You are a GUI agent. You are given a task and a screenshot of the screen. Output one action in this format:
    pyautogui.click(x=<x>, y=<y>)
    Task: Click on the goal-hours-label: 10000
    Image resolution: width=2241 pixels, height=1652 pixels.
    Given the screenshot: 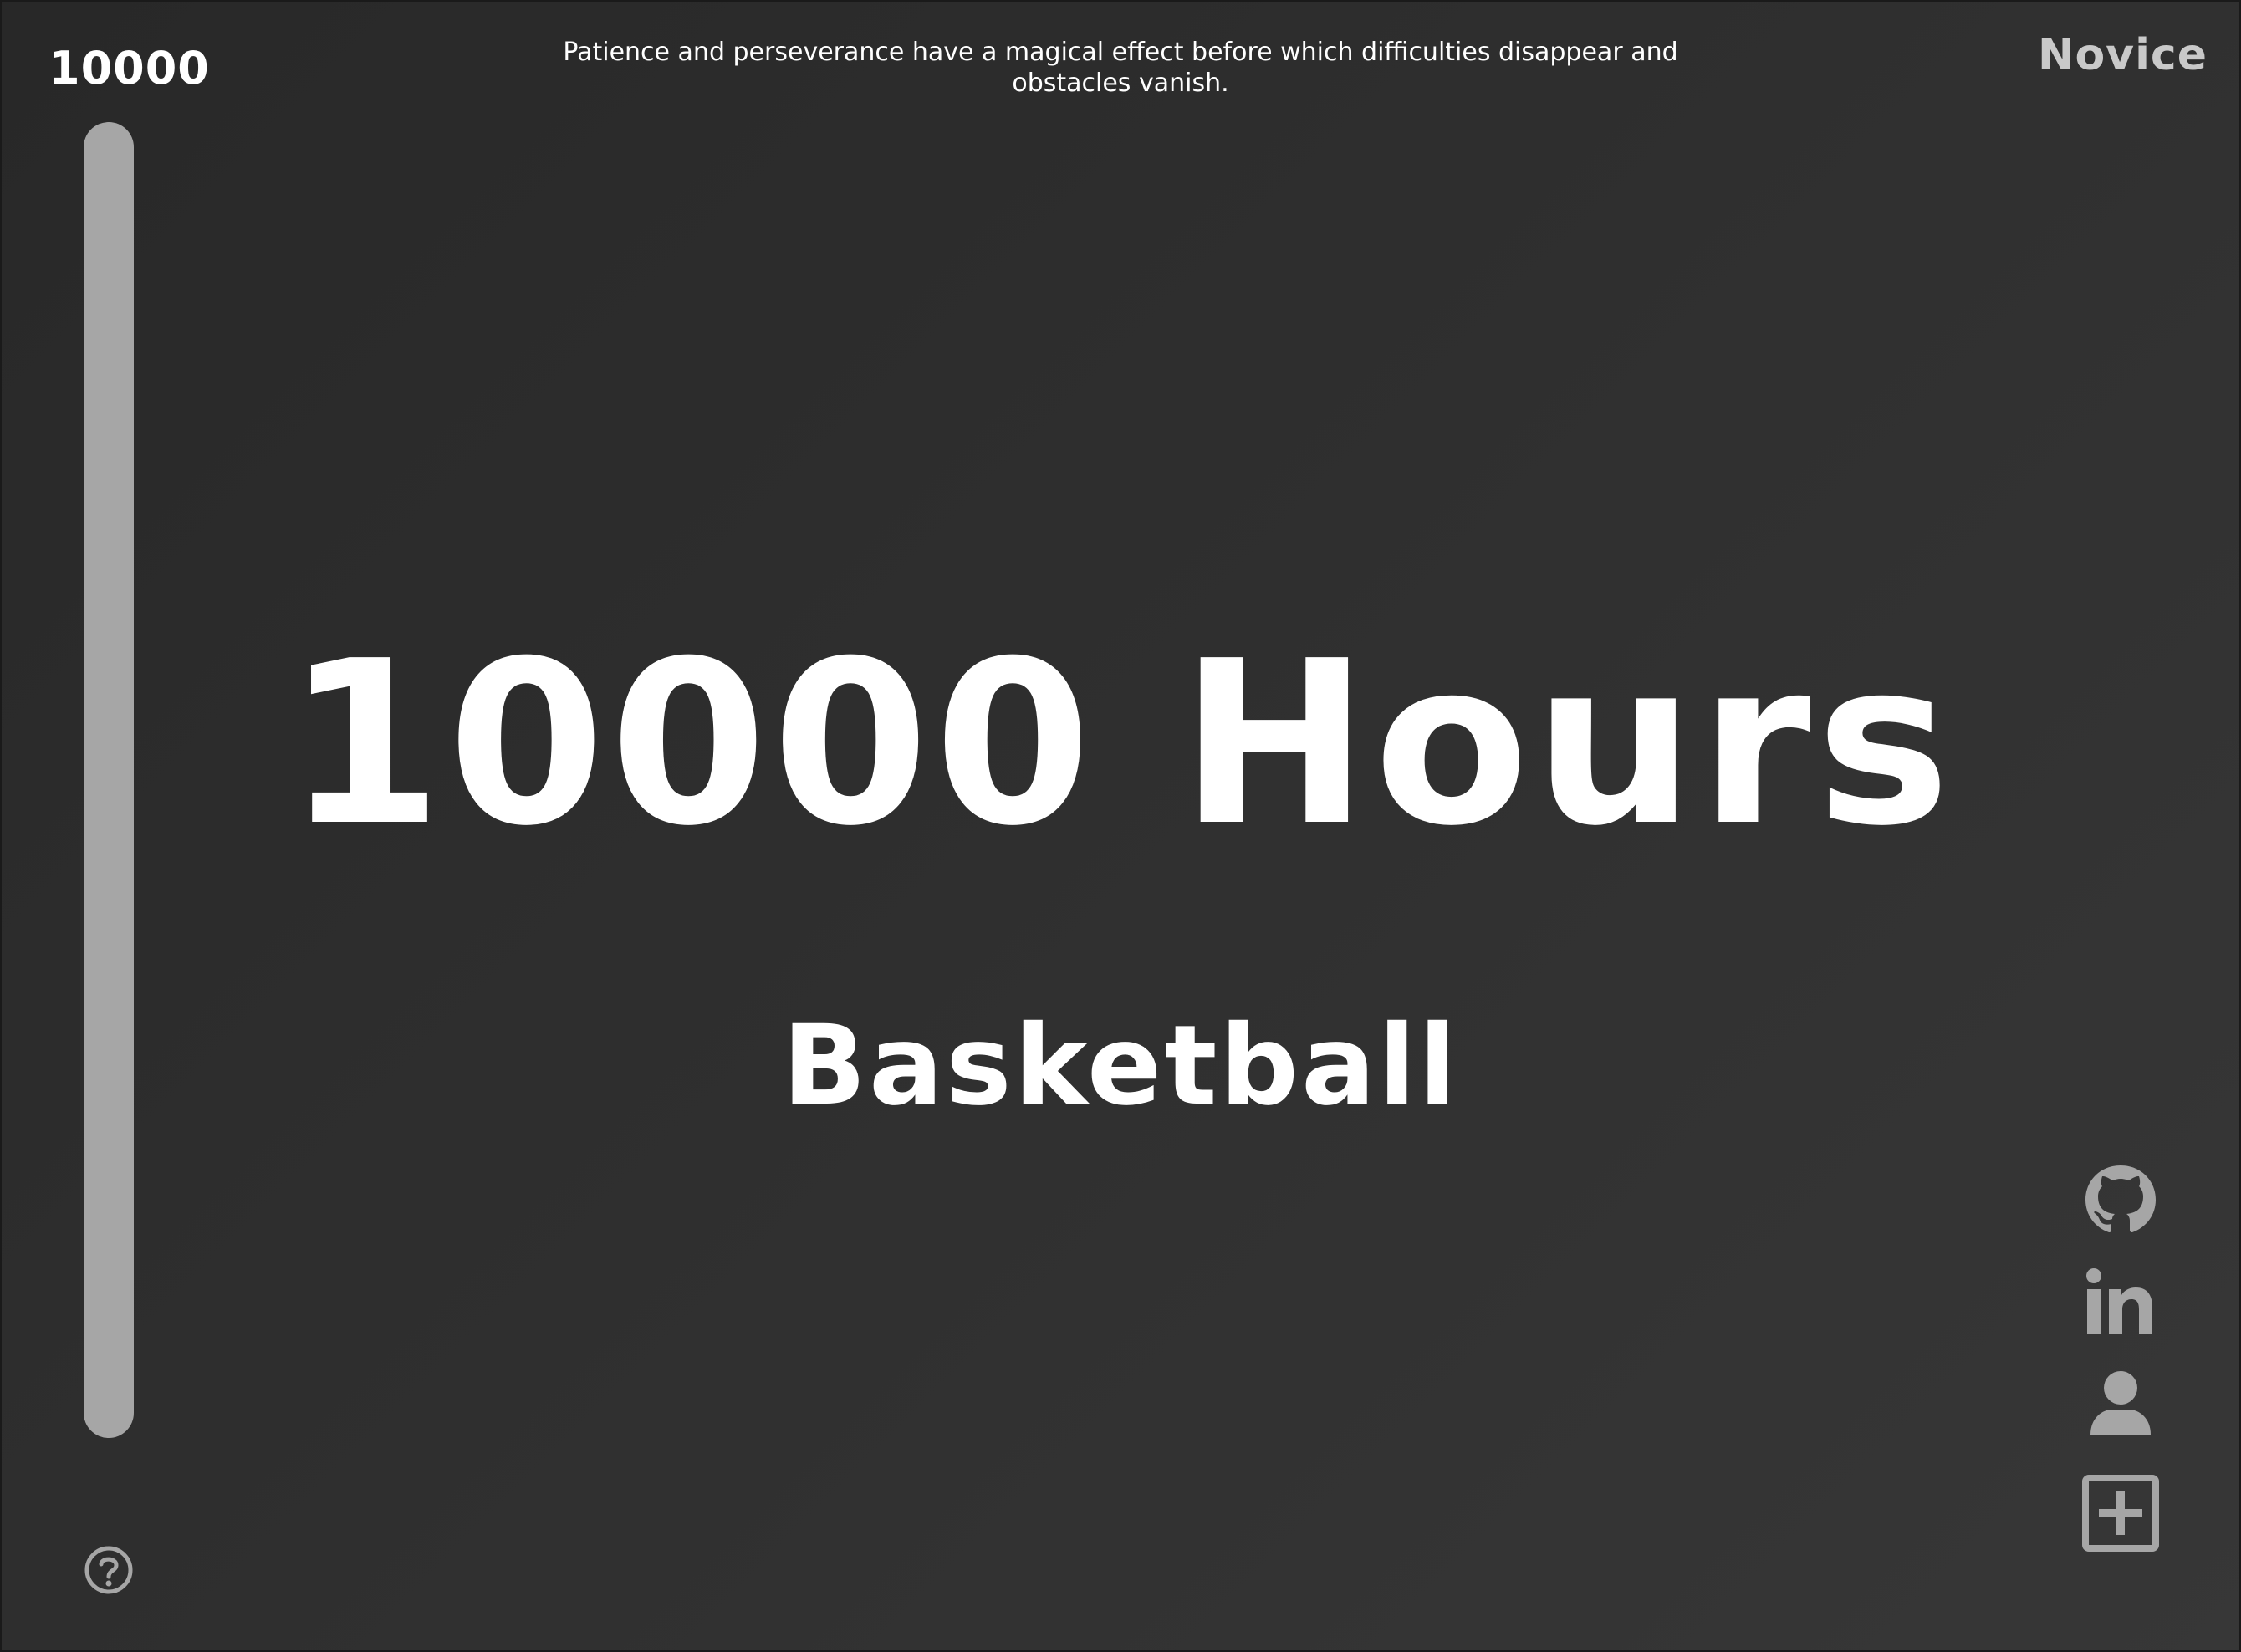 What is the action you would take?
    pyautogui.click(x=129, y=68)
    